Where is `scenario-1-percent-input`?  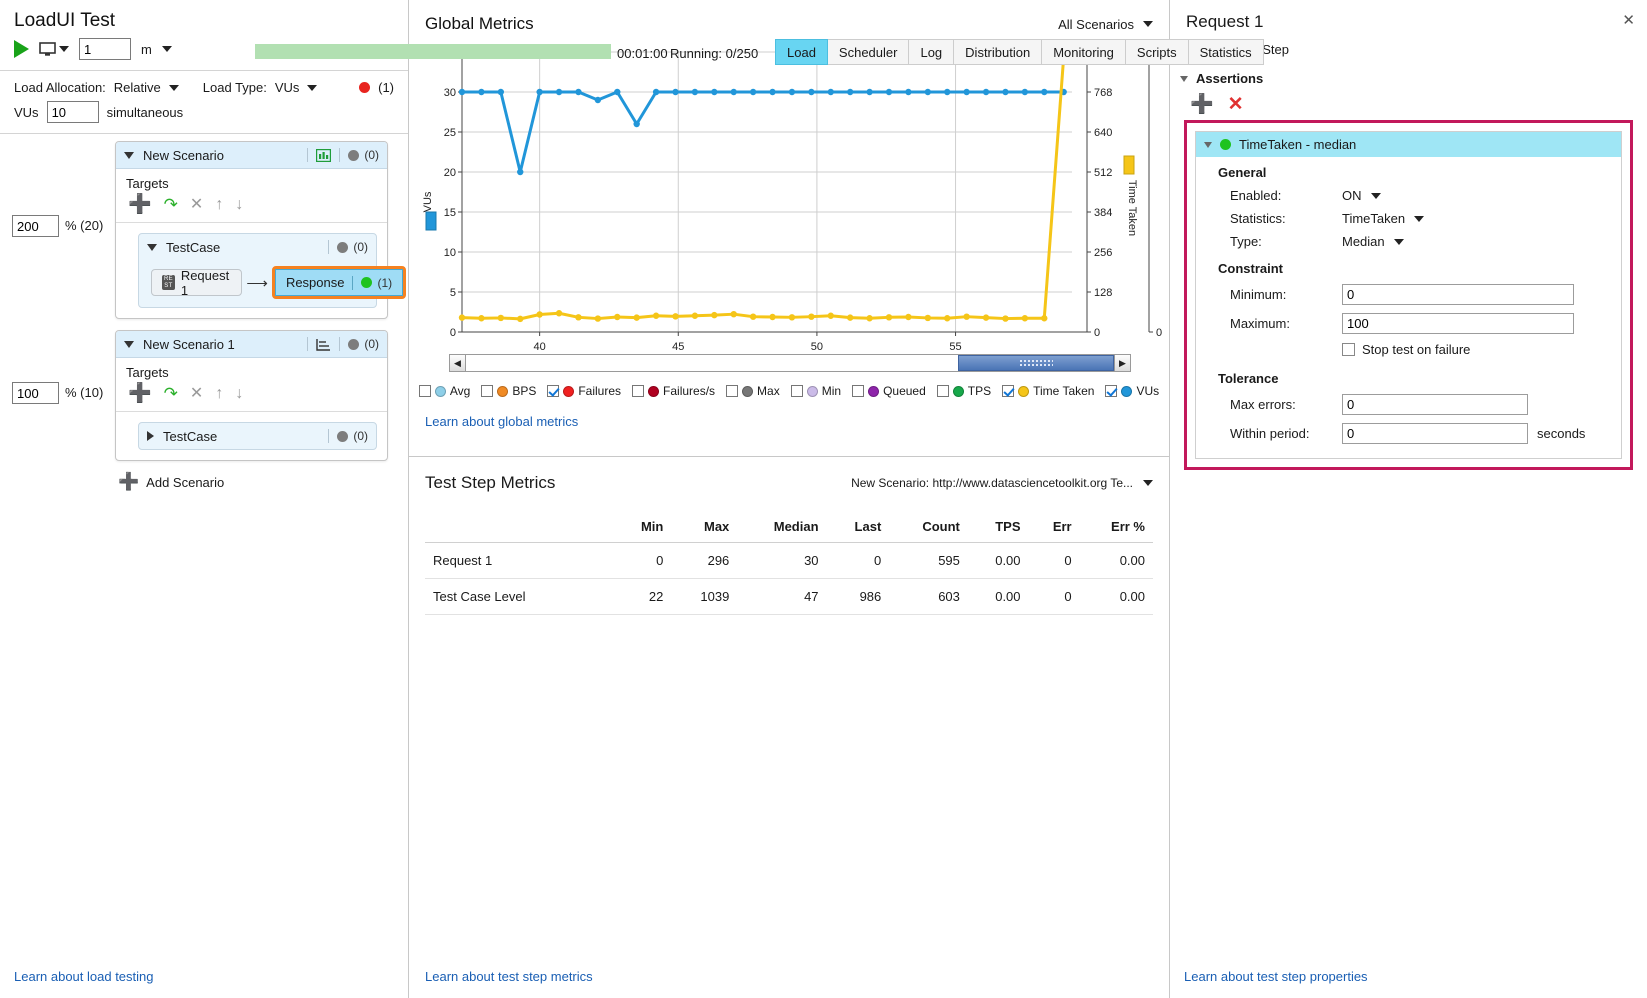
scenario-1-percent-input is located at coordinates (35, 393).